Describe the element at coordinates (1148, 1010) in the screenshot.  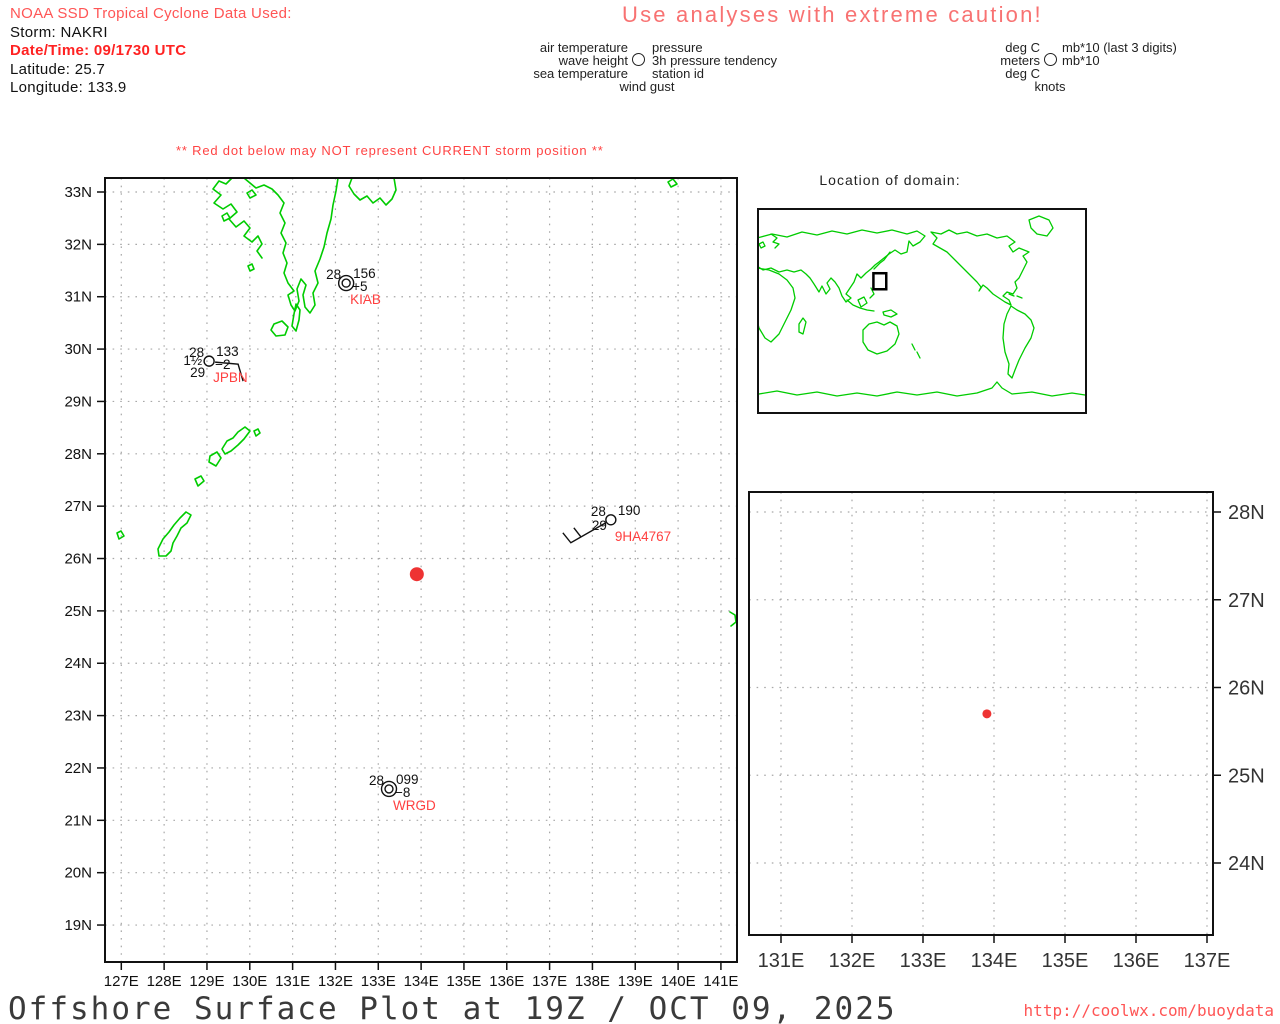
I see `source-url: http://coolwx.com/buoydata` at that location.